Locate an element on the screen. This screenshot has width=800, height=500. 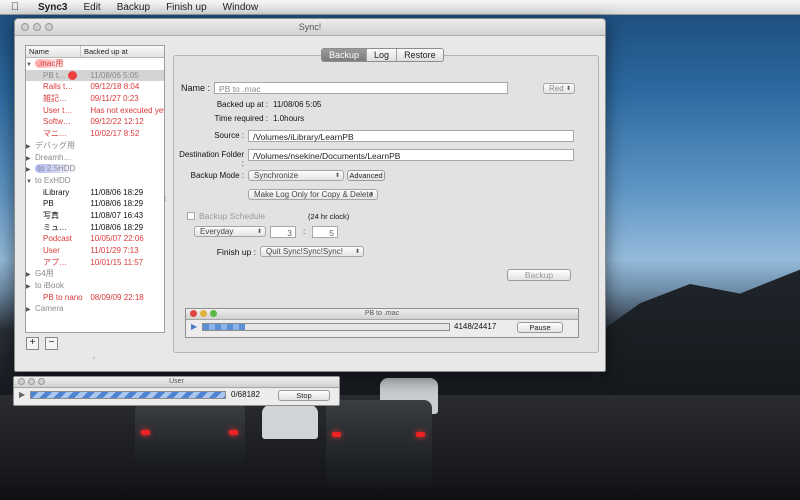
progress-titlebar: User is located at coordinates (176, 382).